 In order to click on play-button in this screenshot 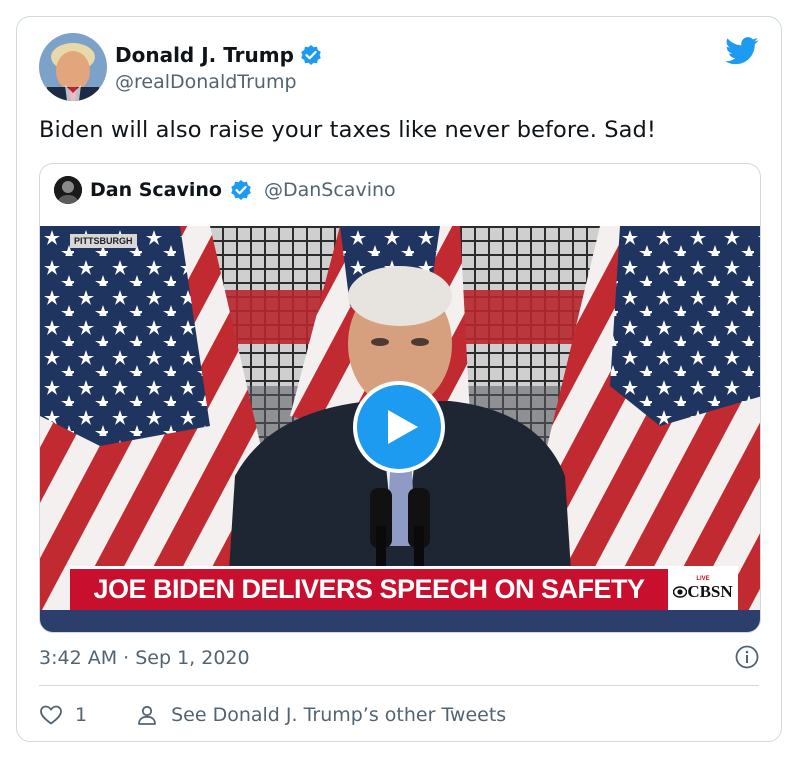, I will do `click(399, 427)`.